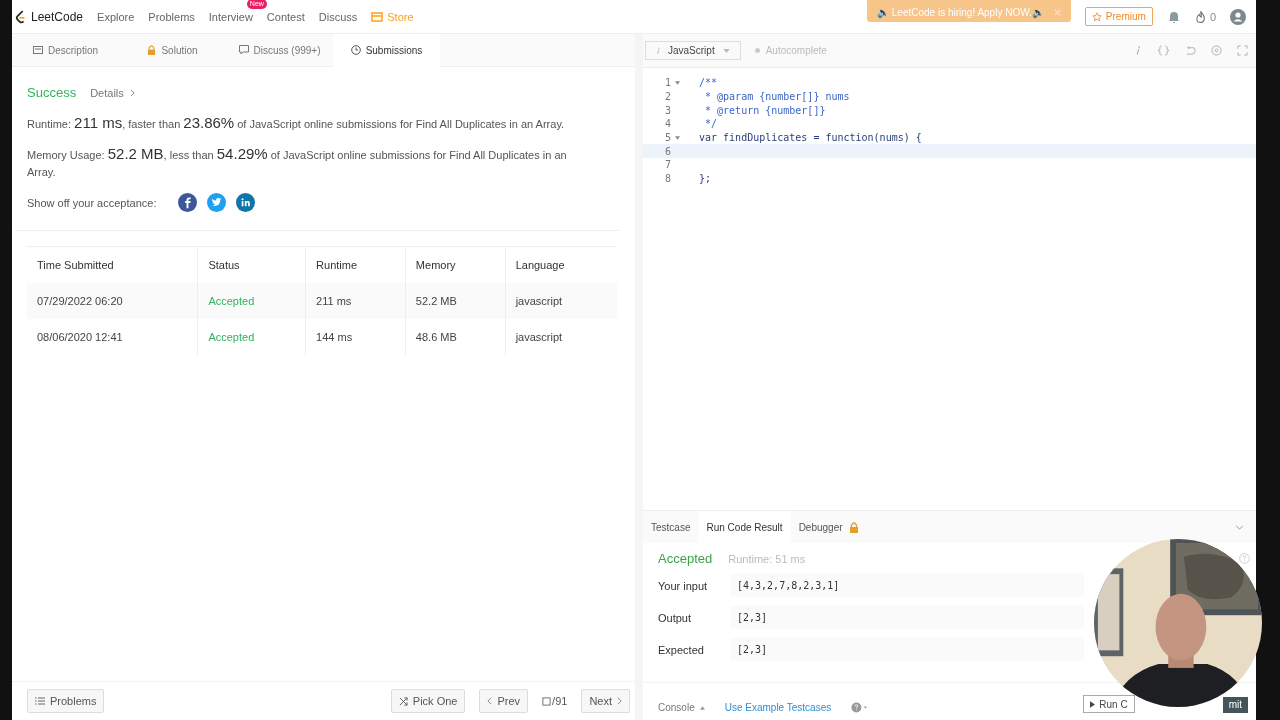 The image size is (1280, 720). What do you see at coordinates (757, 50) in the screenshot?
I see `dot-icon` at bounding box center [757, 50].